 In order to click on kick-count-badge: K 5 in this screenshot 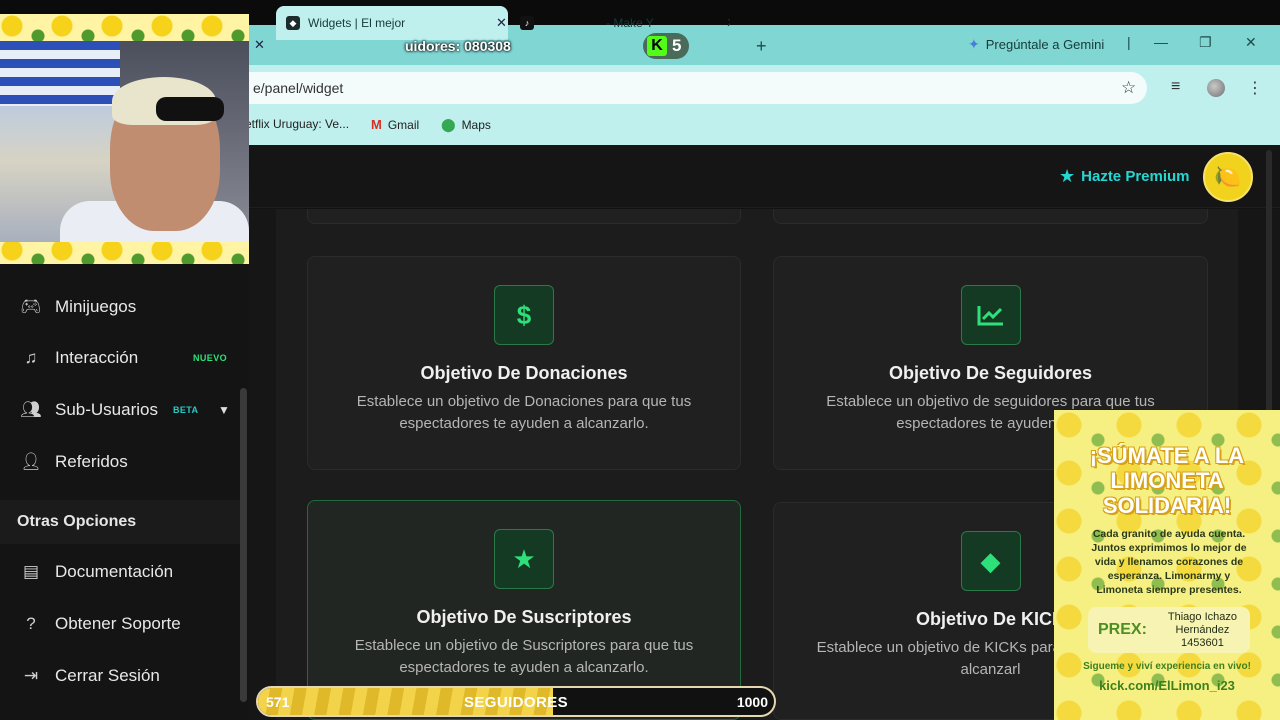, I will do `click(666, 46)`.